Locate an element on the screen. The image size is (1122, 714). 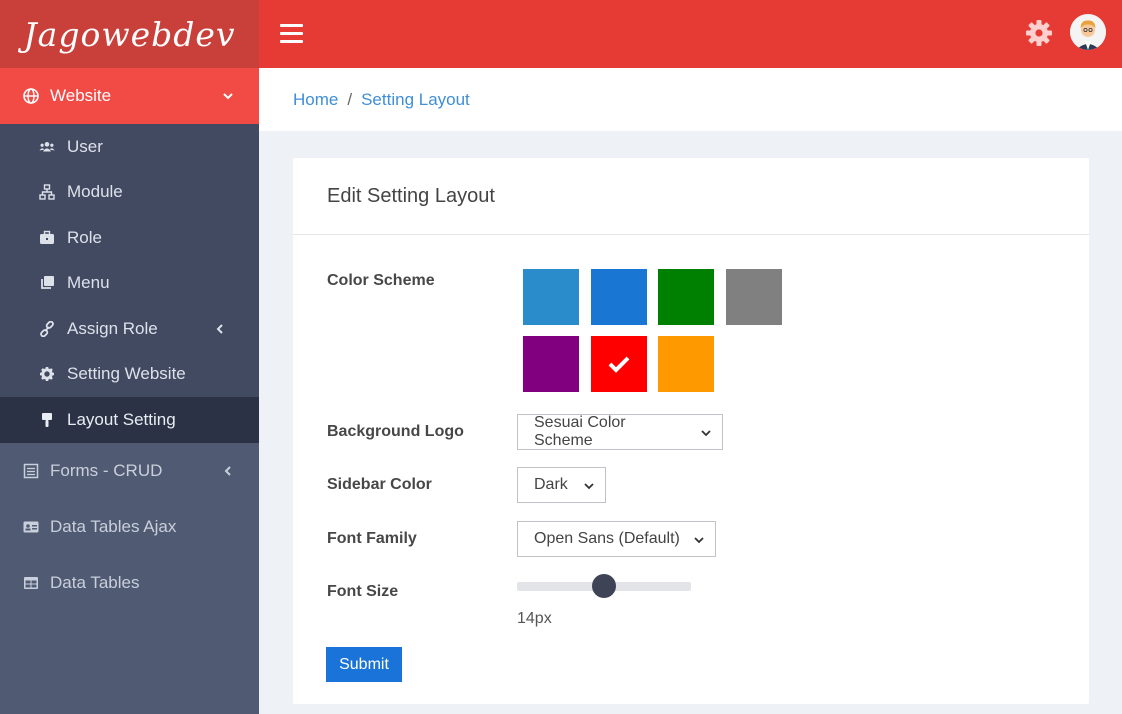
user-avatar is located at coordinates (1088, 32).